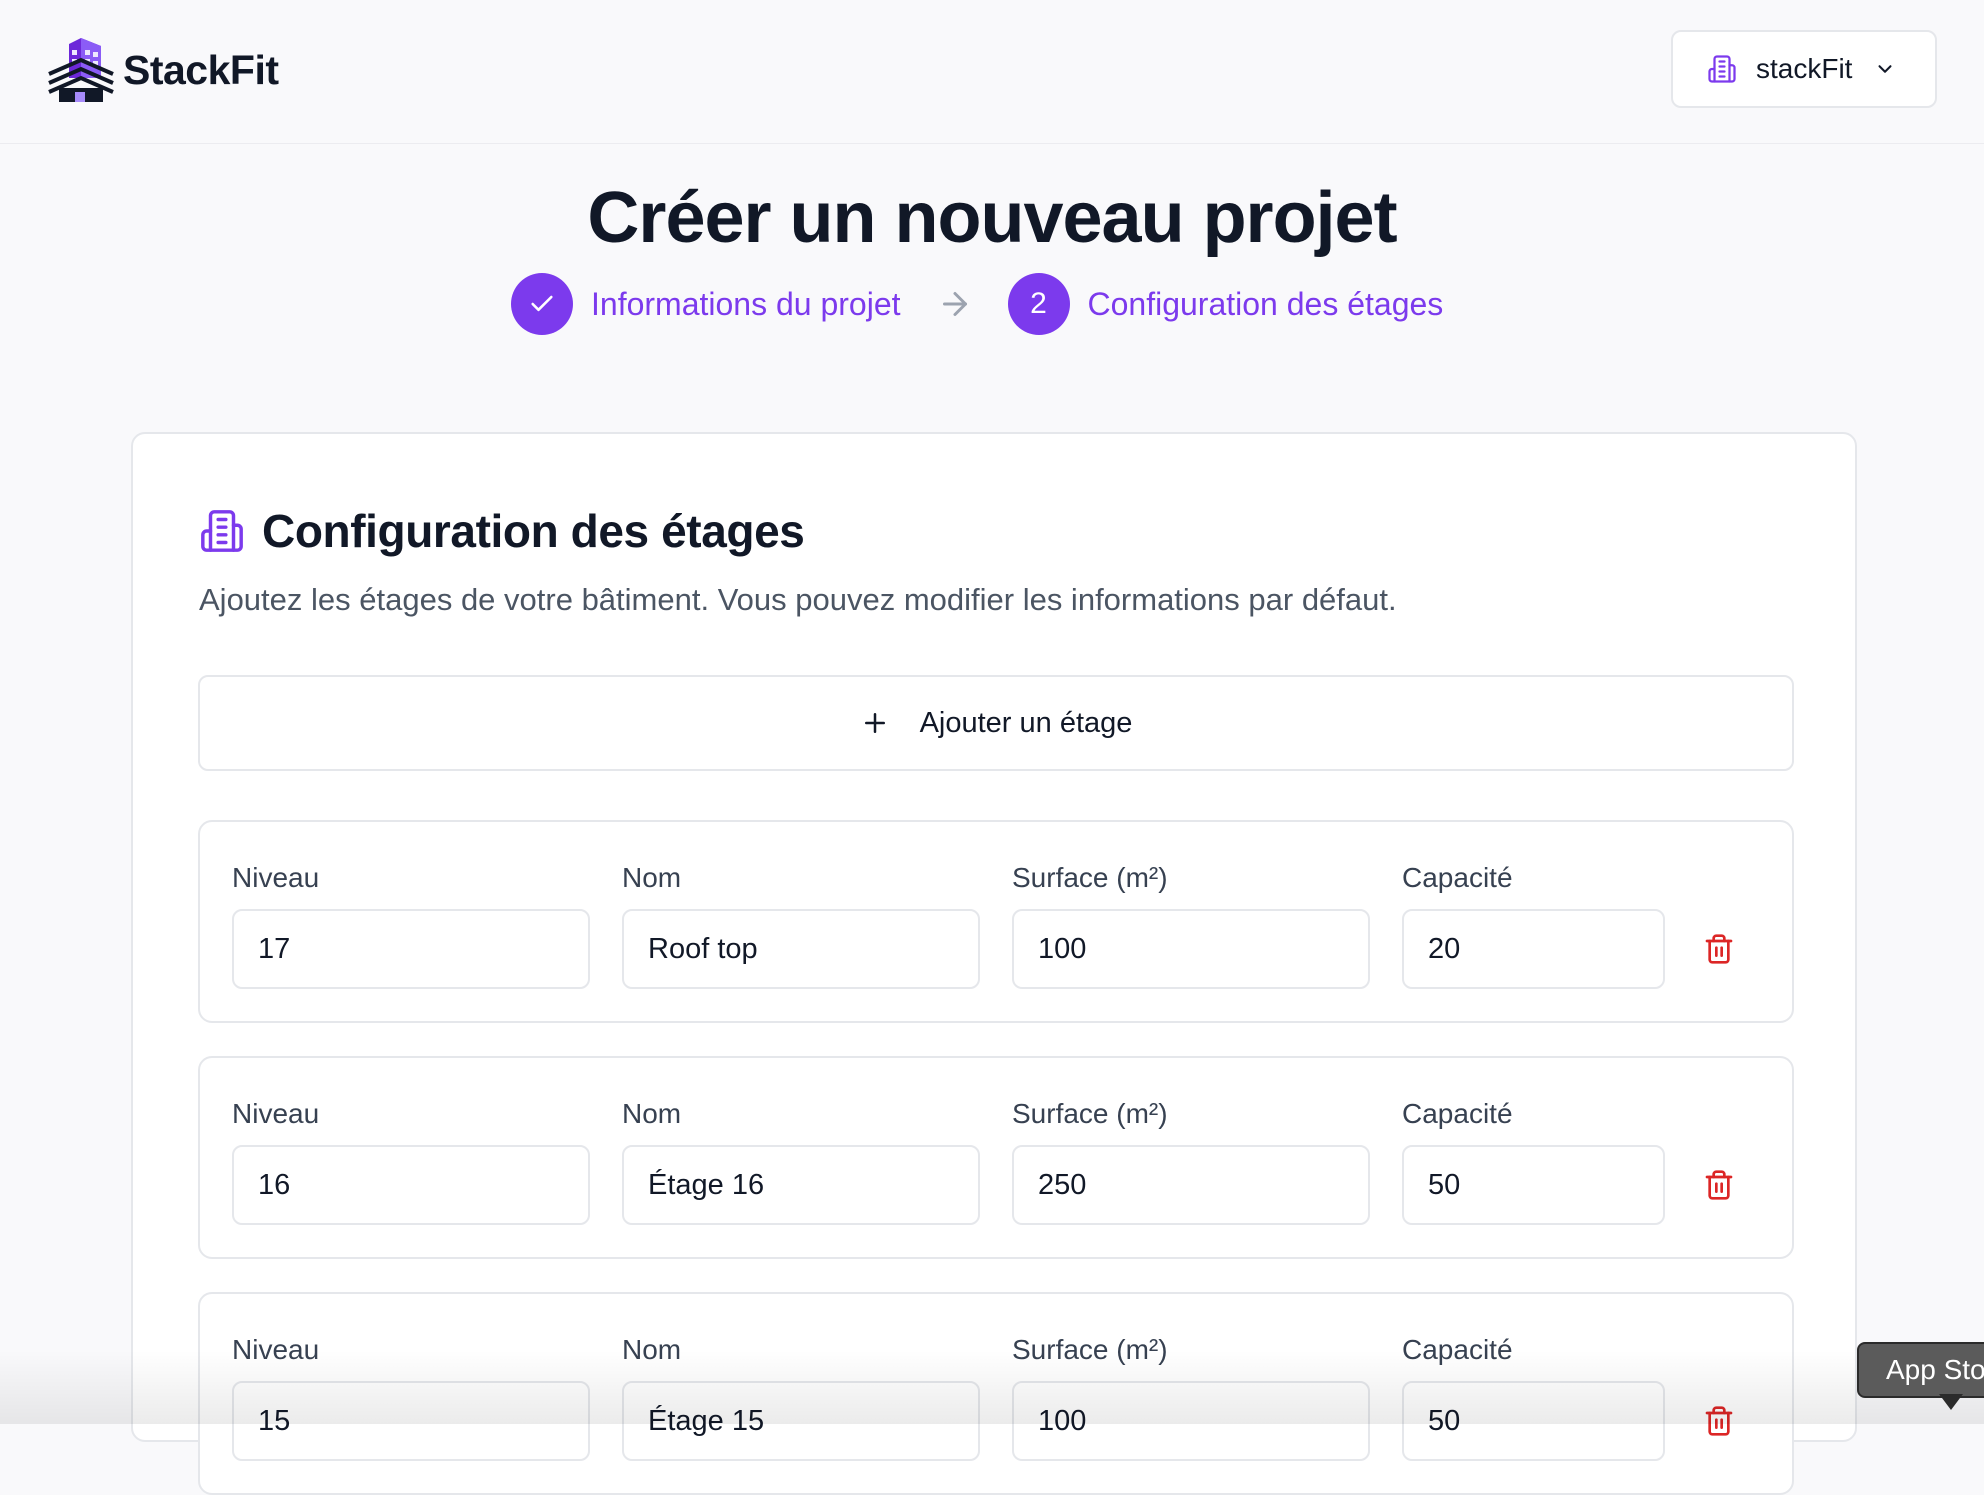  I want to click on step-2-number: 2, so click(1038, 303).